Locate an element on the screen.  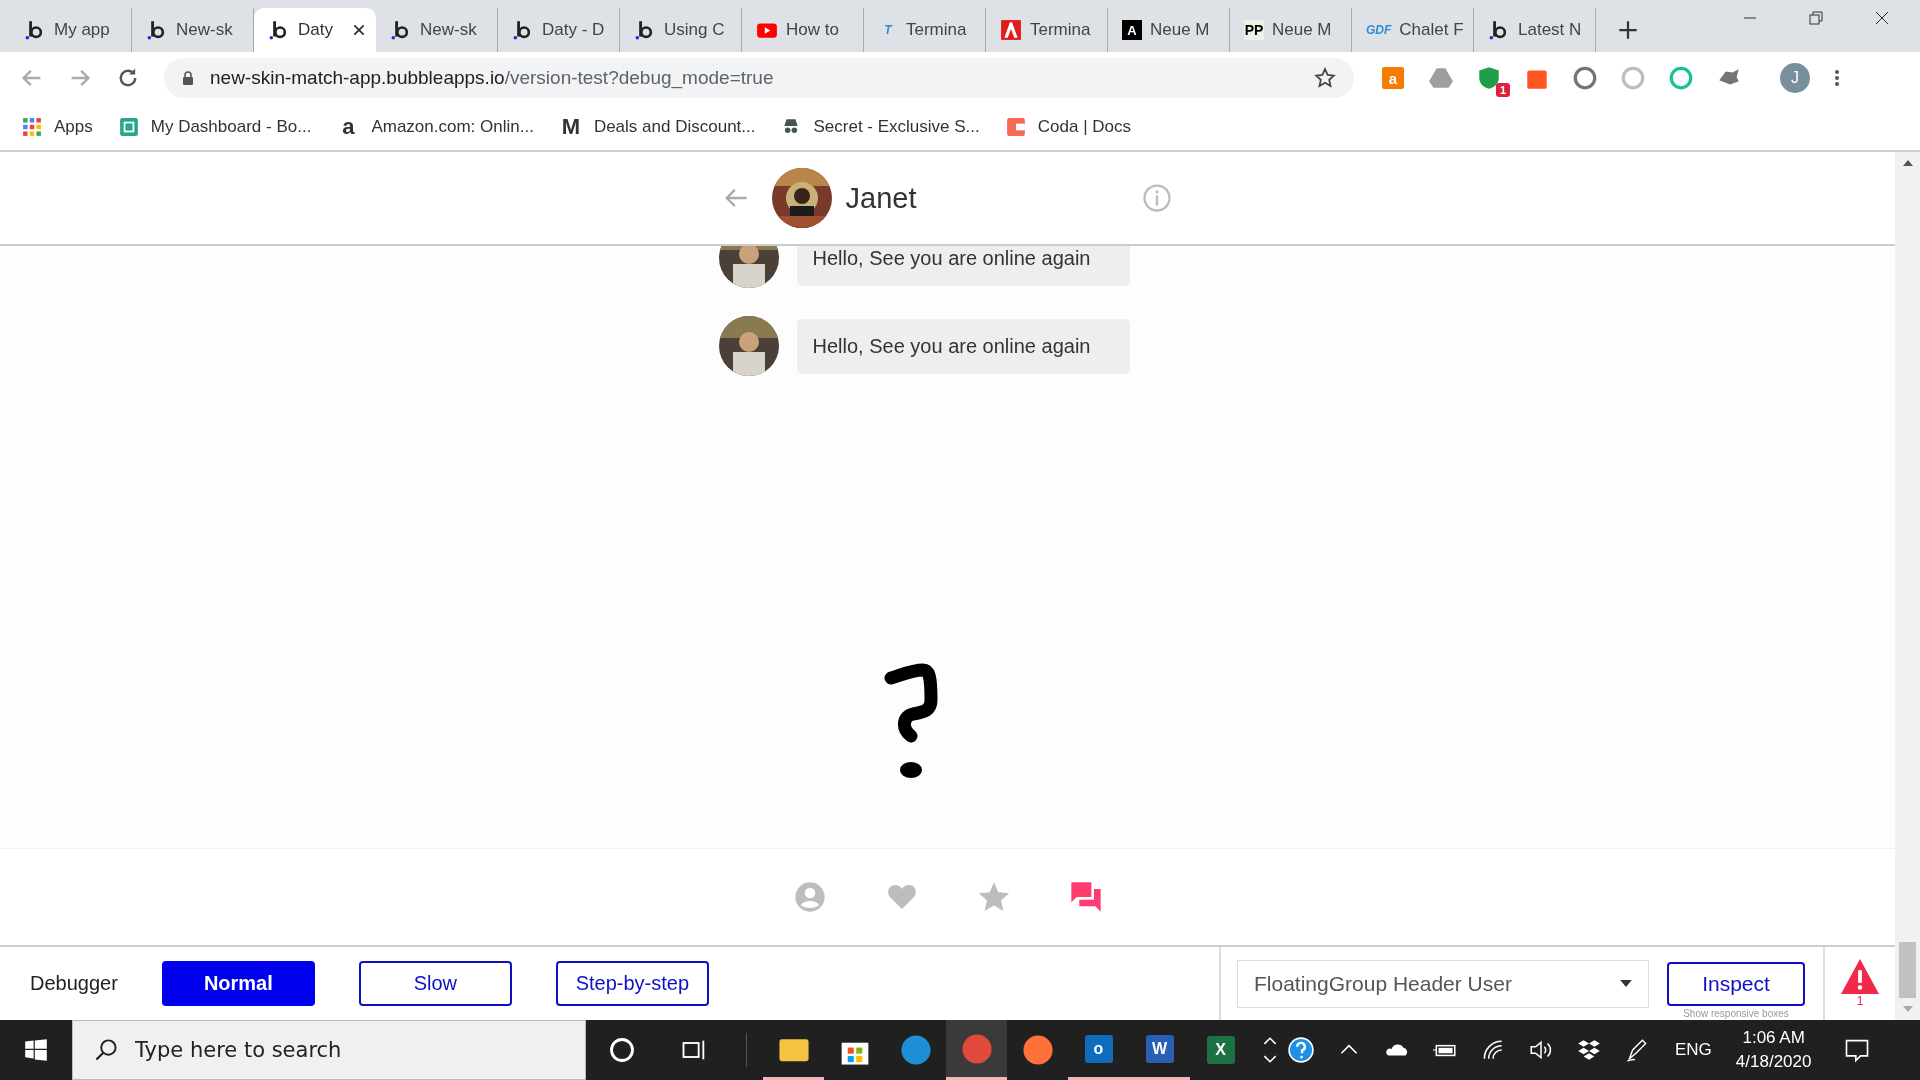
speed-button: Step-by-step is located at coordinates (632, 983).